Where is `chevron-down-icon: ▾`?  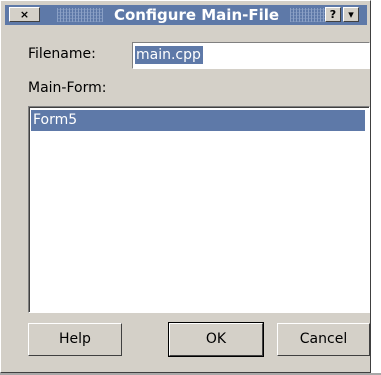 chevron-down-icon: ▾ is located at coordinates (351, 14).